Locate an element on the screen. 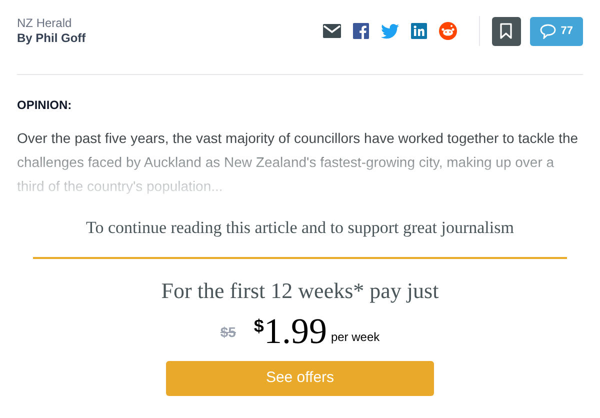 The height and width of the screenshot is (418, 600). comments-button: 77 is located at coordinates (556, 31).